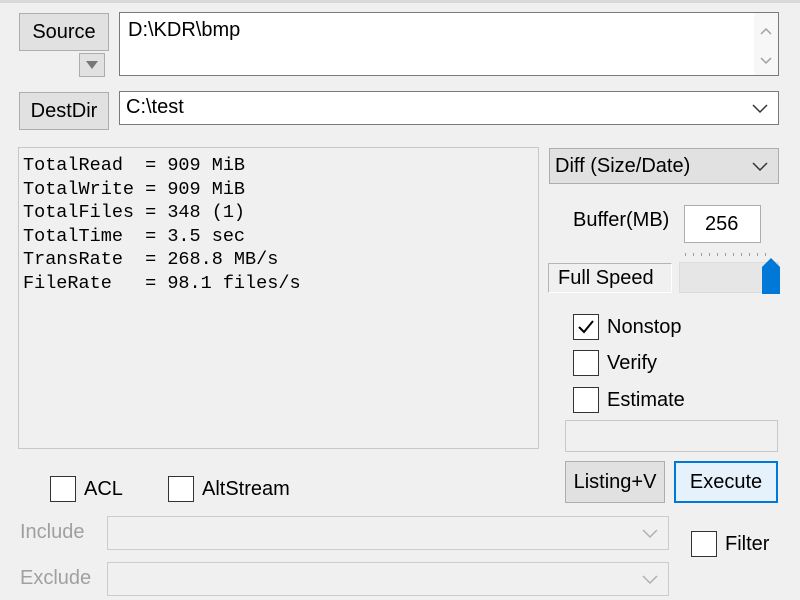  Describe the element at coordinates (623, 166) in the screenshot. I see `mode-selected-value: Diff (Size/Date)` at that location.